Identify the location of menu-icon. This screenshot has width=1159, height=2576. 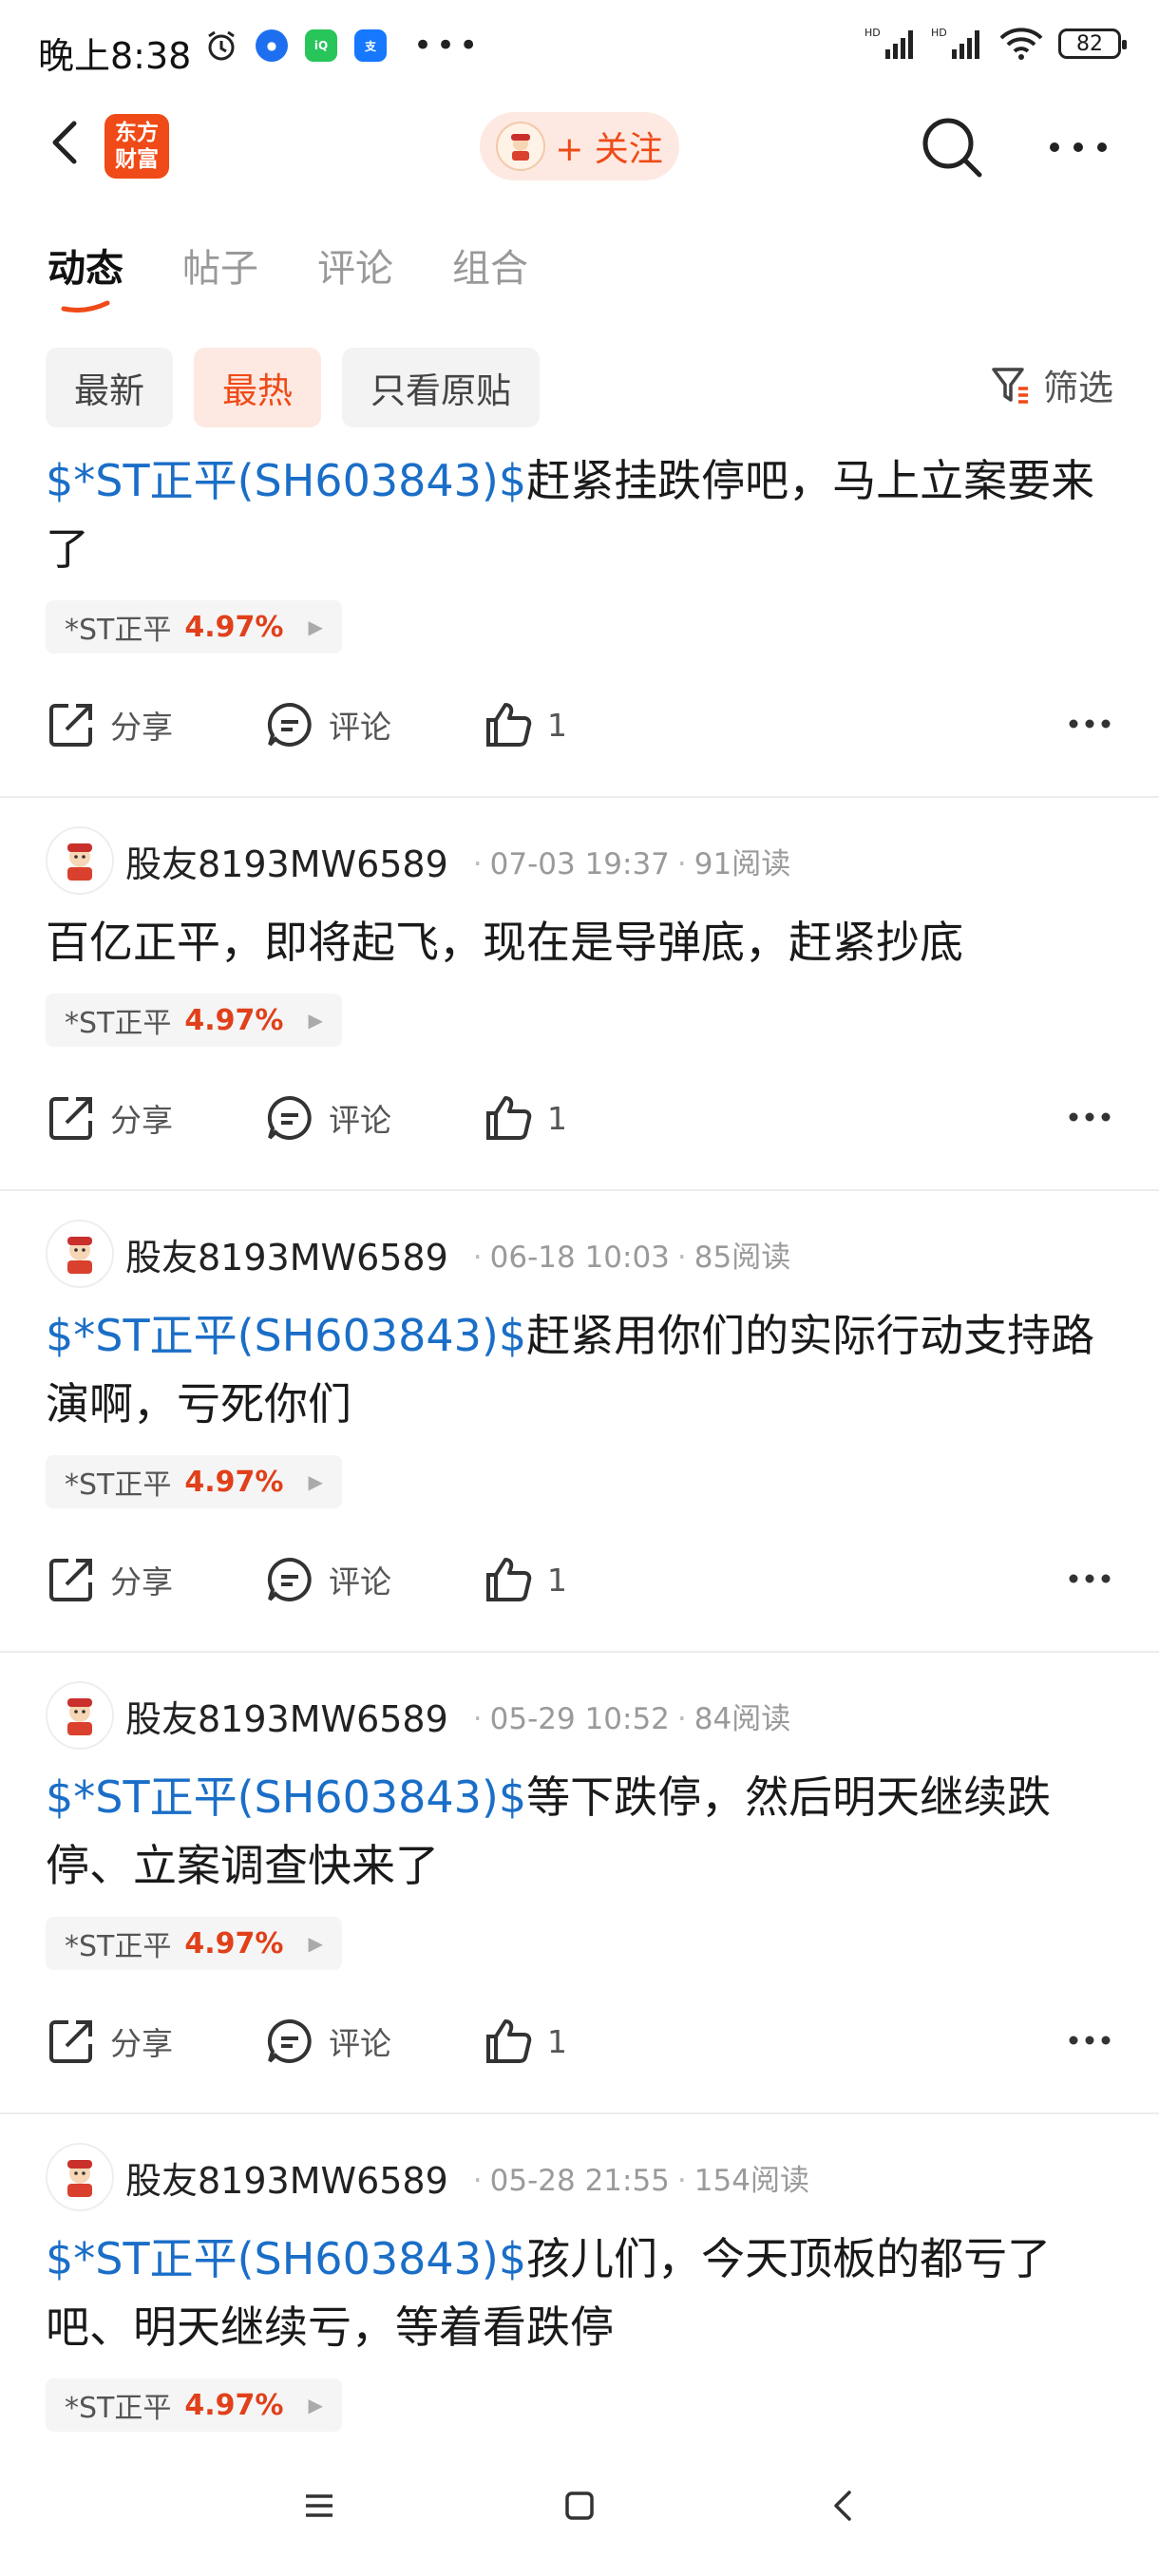
(319, 2506).